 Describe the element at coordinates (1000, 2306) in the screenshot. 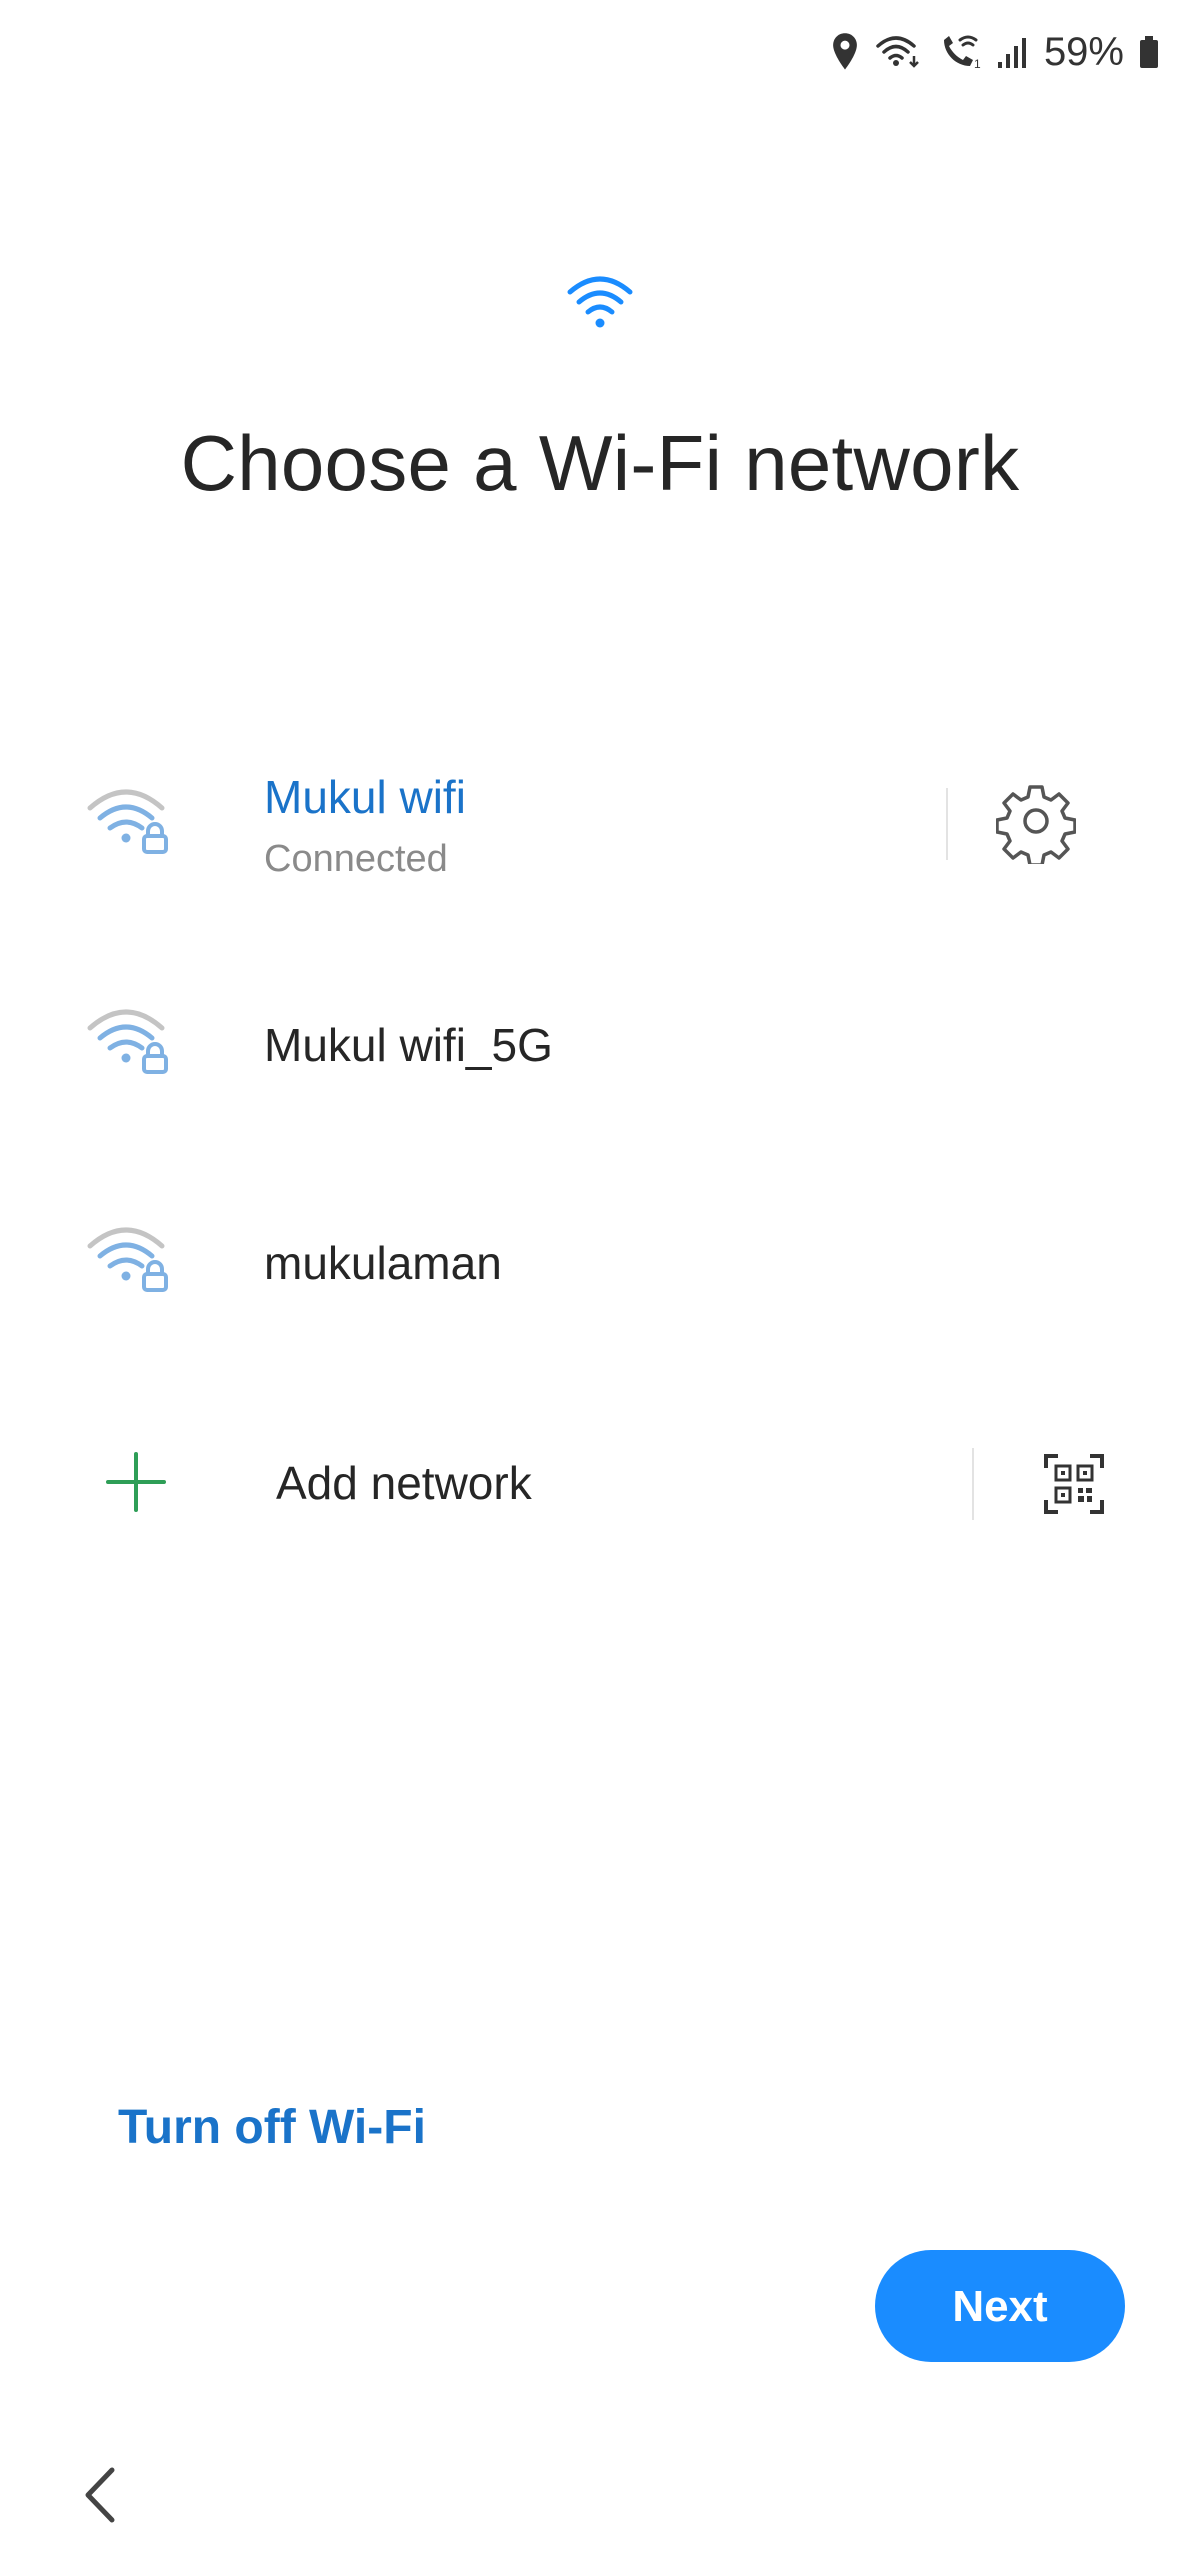

I see `next-button: Next` at that location.